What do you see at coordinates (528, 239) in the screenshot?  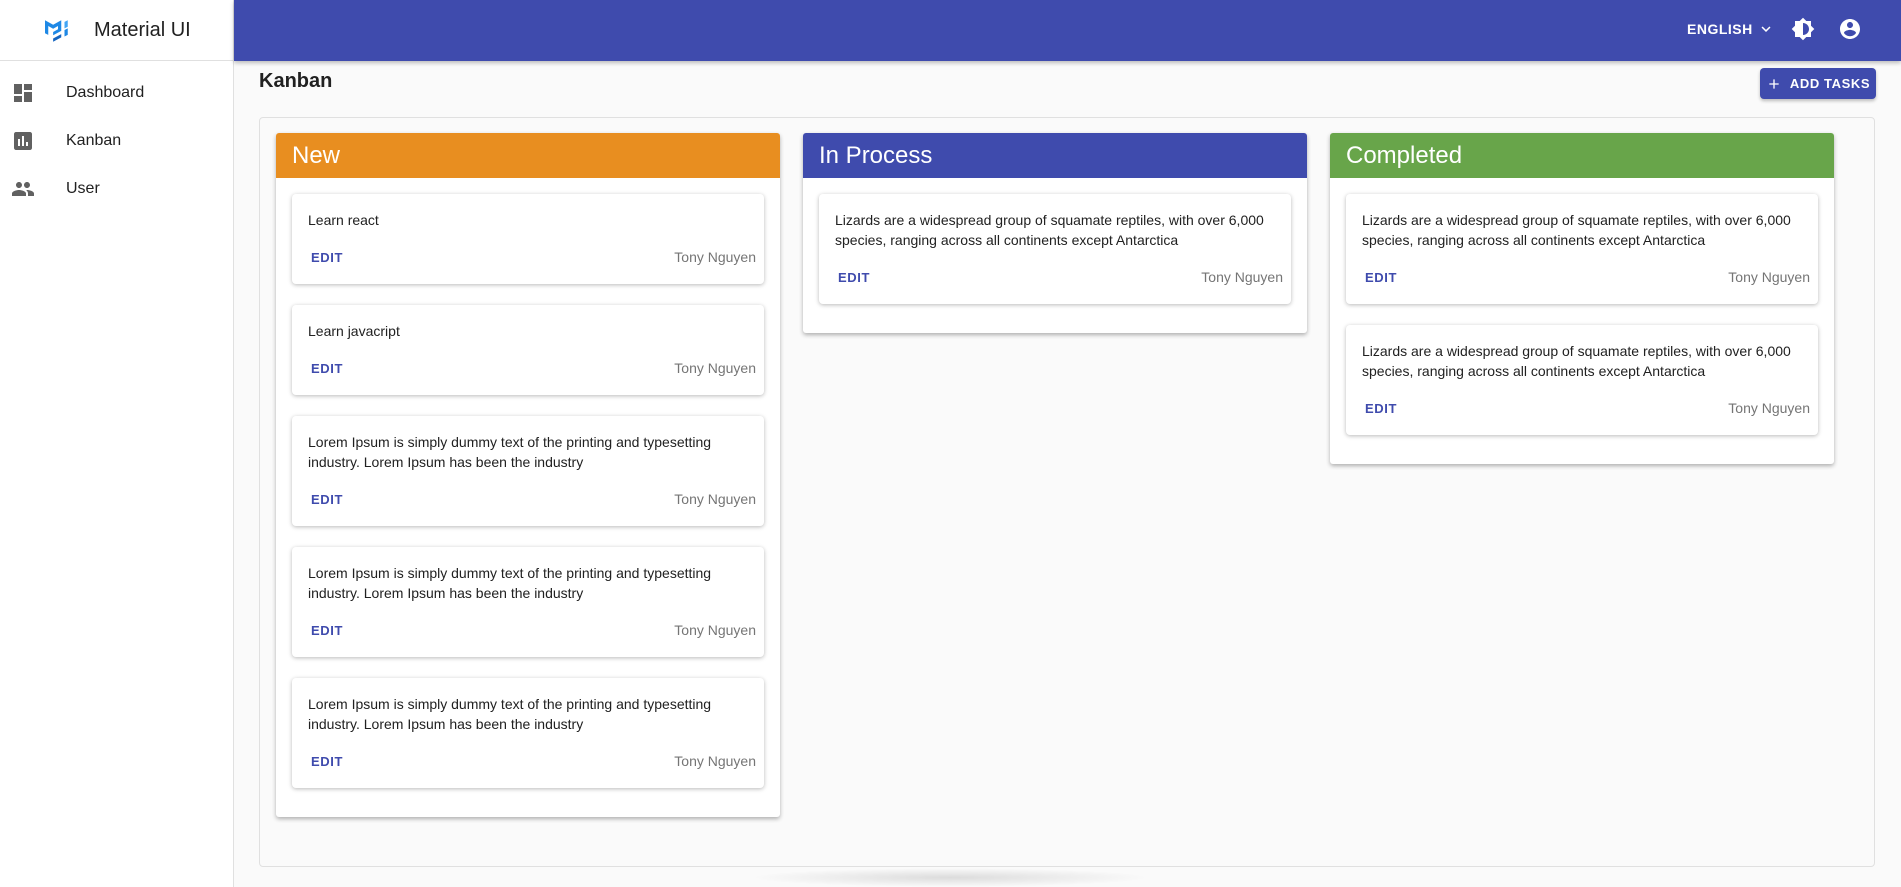 I see `task-card: Learn react EDIT Tony Nguyen` at bounding box center [528, 239].